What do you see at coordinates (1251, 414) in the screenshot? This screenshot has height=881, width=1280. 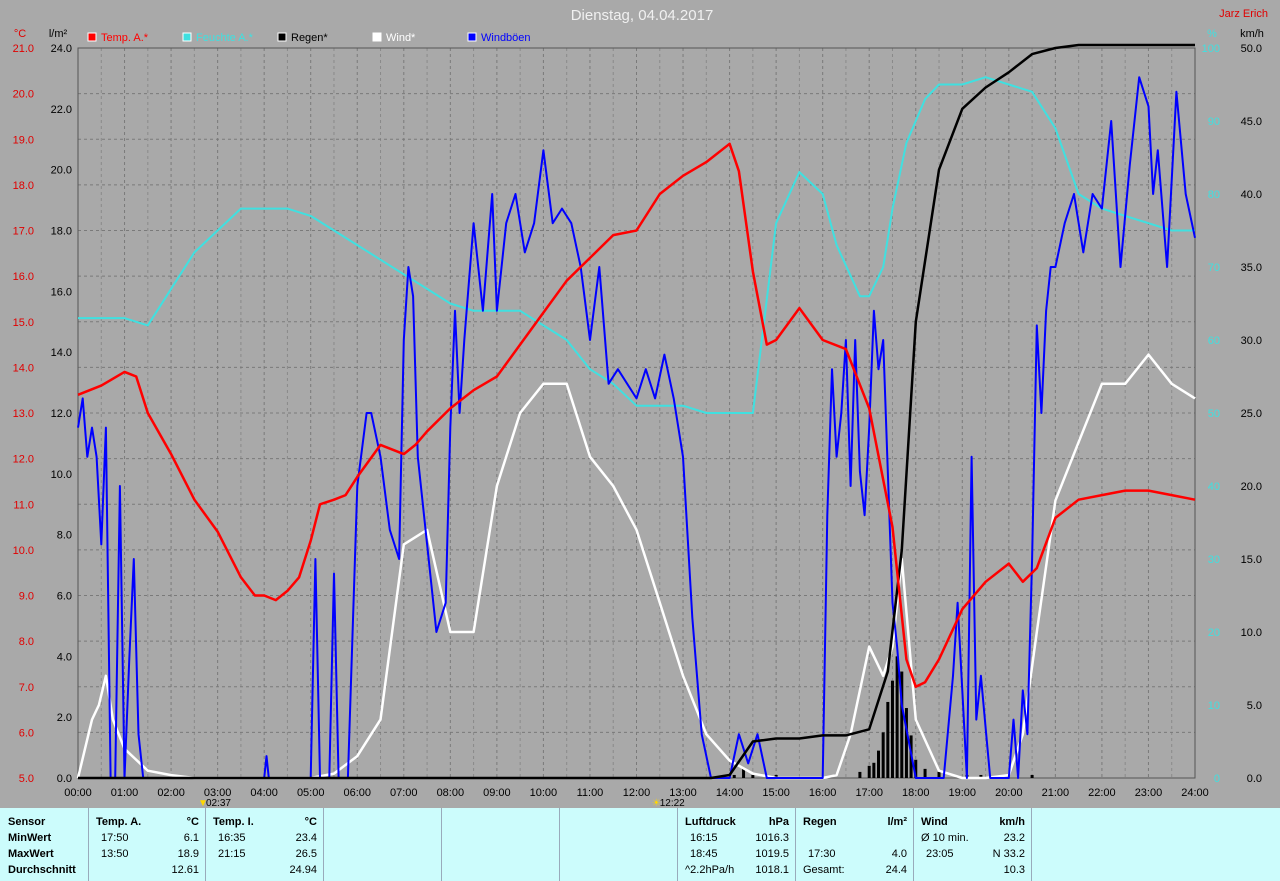 I see `wind-tick-label: 25.0` at bounding box center [1251, 414].